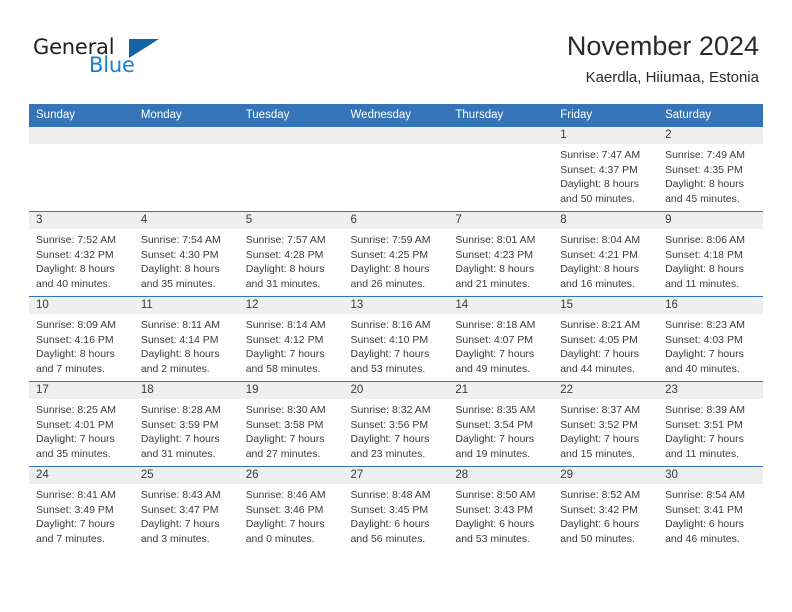 The image size is (792, 612). Describe the element at coordinates (705, 325) in the screenshot. I see `sunrise-time: Sunrise: 8:23 AM` at that location.